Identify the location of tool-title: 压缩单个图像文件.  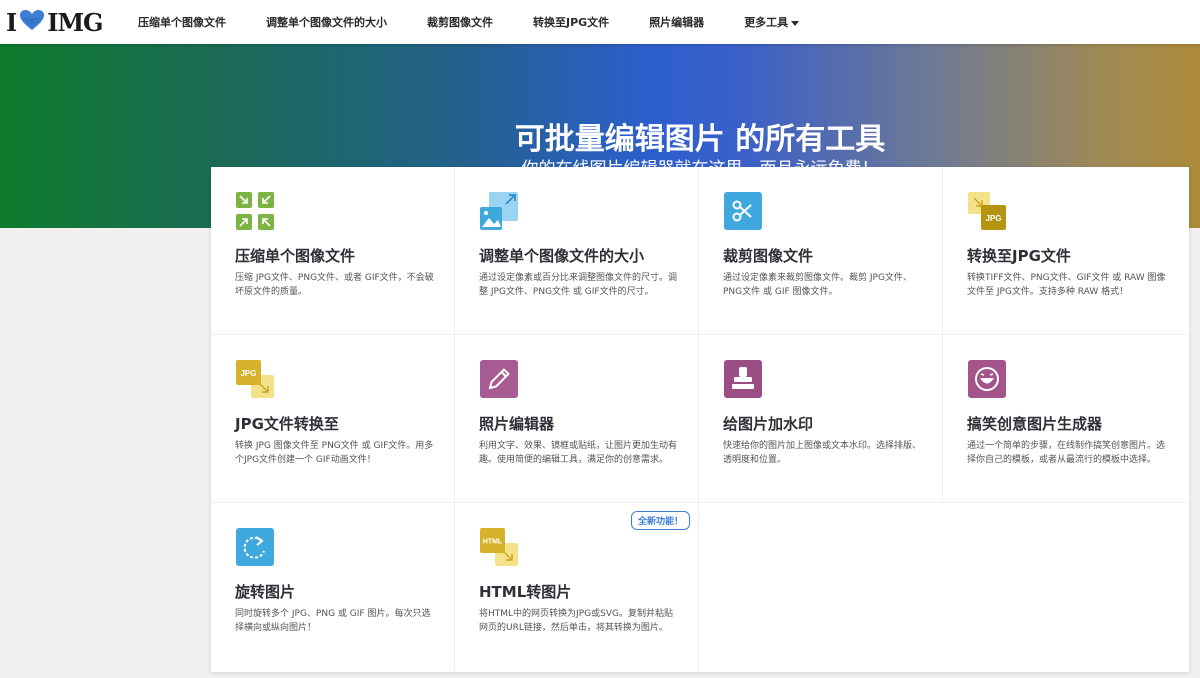
(295, 256).